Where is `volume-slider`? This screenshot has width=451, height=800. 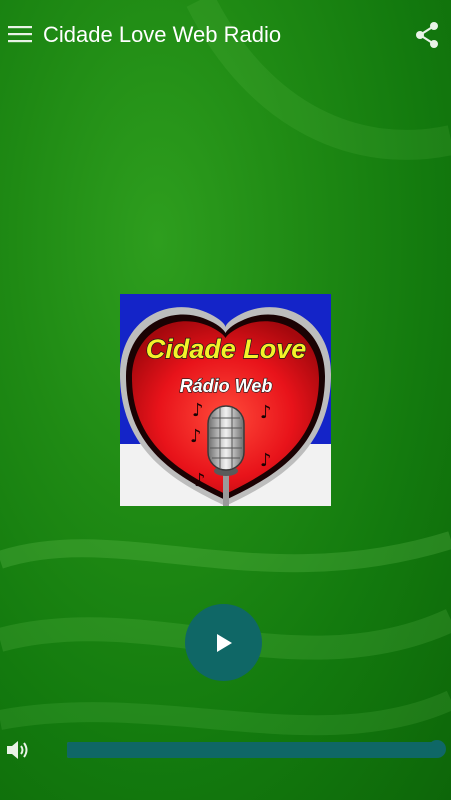 volume-slider is located at coordinates (252, 750).